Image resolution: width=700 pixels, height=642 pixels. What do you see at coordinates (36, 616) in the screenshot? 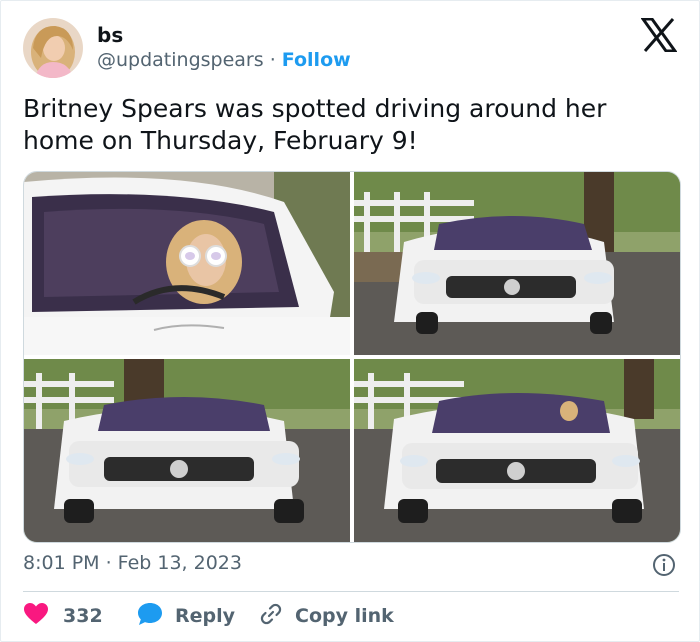
I see `heart-icon` at bounding box center [36, 616].